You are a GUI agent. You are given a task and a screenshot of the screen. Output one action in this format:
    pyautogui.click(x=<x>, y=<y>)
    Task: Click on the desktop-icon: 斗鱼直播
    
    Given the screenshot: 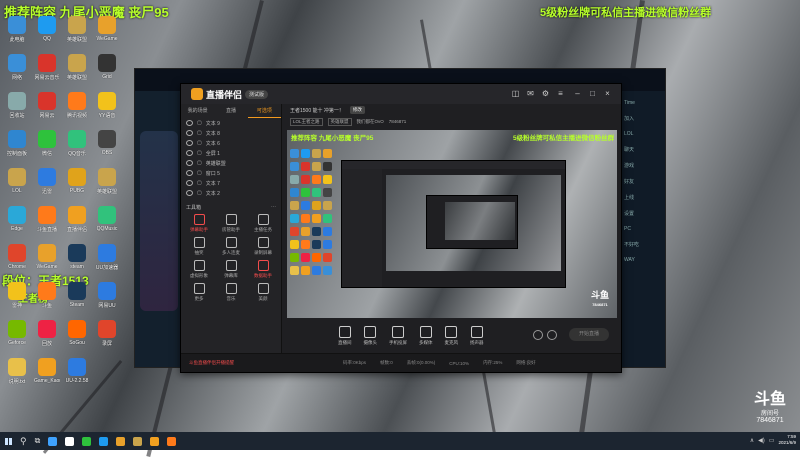 What is the action you would take?
    pyautogui.click(x=47, y=223)
    